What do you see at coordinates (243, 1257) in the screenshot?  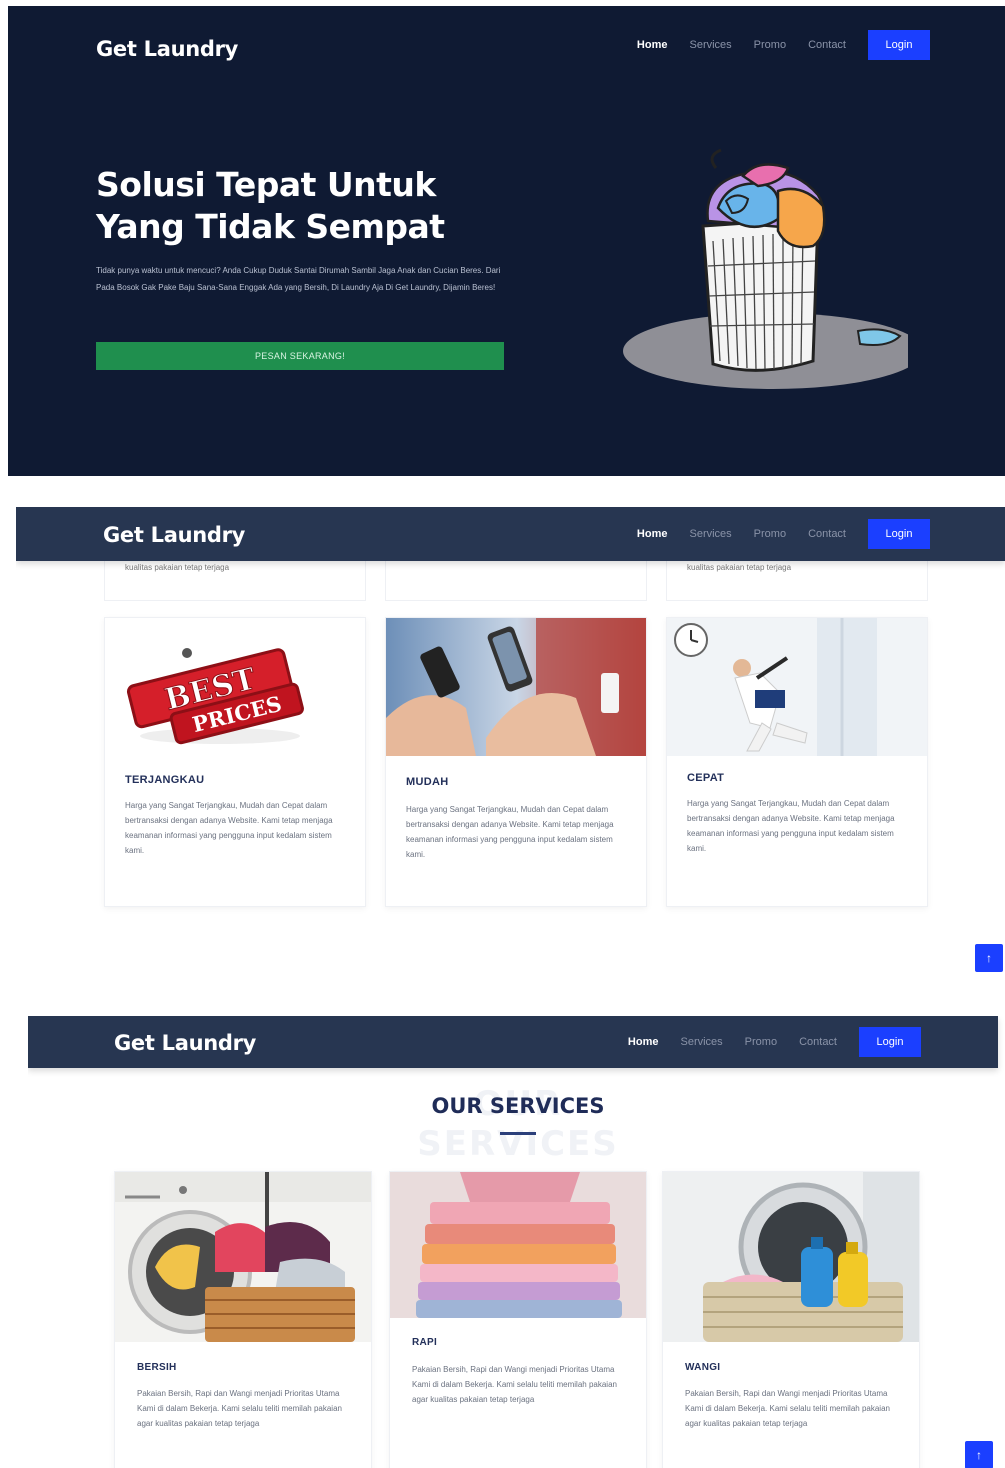 I see `laundry-basket-image` at bounding box center [243, 1257].